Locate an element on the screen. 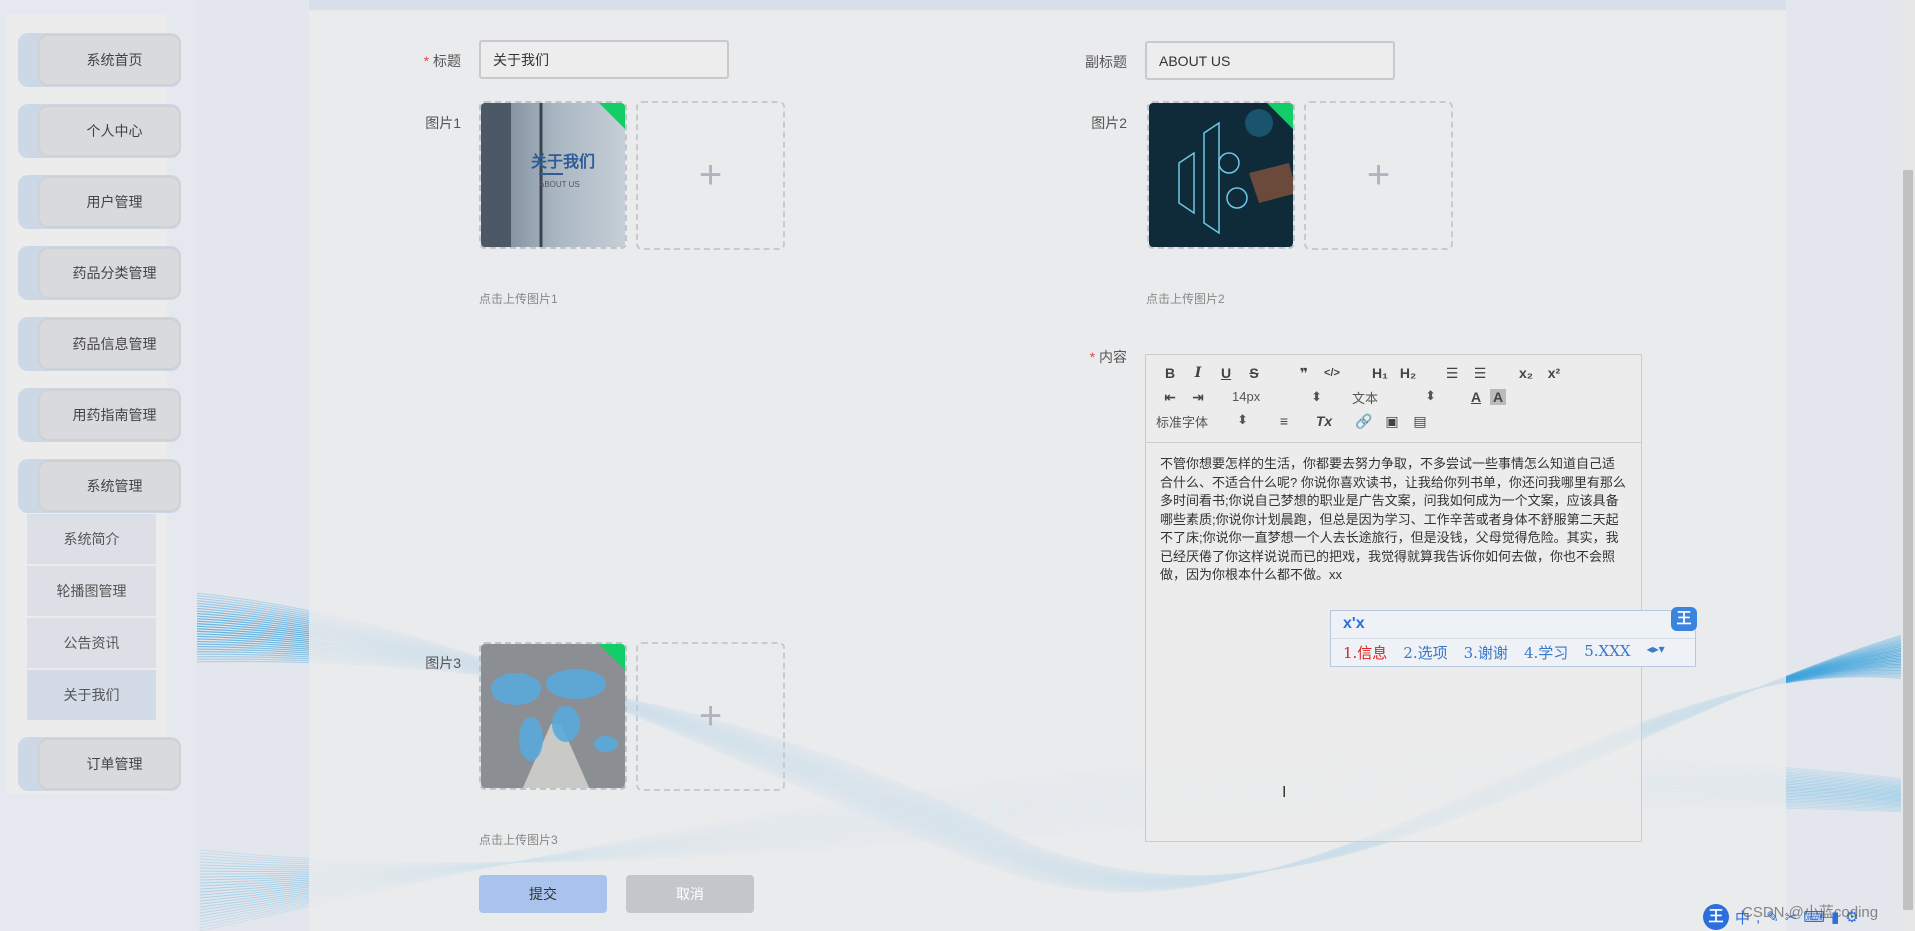  strike-button: S is located at coordinates (1254, 373).